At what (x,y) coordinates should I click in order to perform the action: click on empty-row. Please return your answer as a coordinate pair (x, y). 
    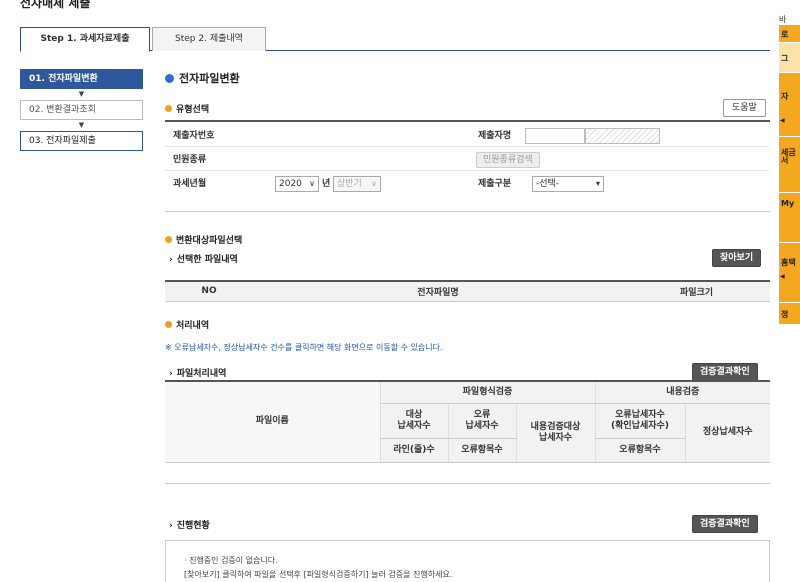
    Looking at the image, I should click on (467, 472).